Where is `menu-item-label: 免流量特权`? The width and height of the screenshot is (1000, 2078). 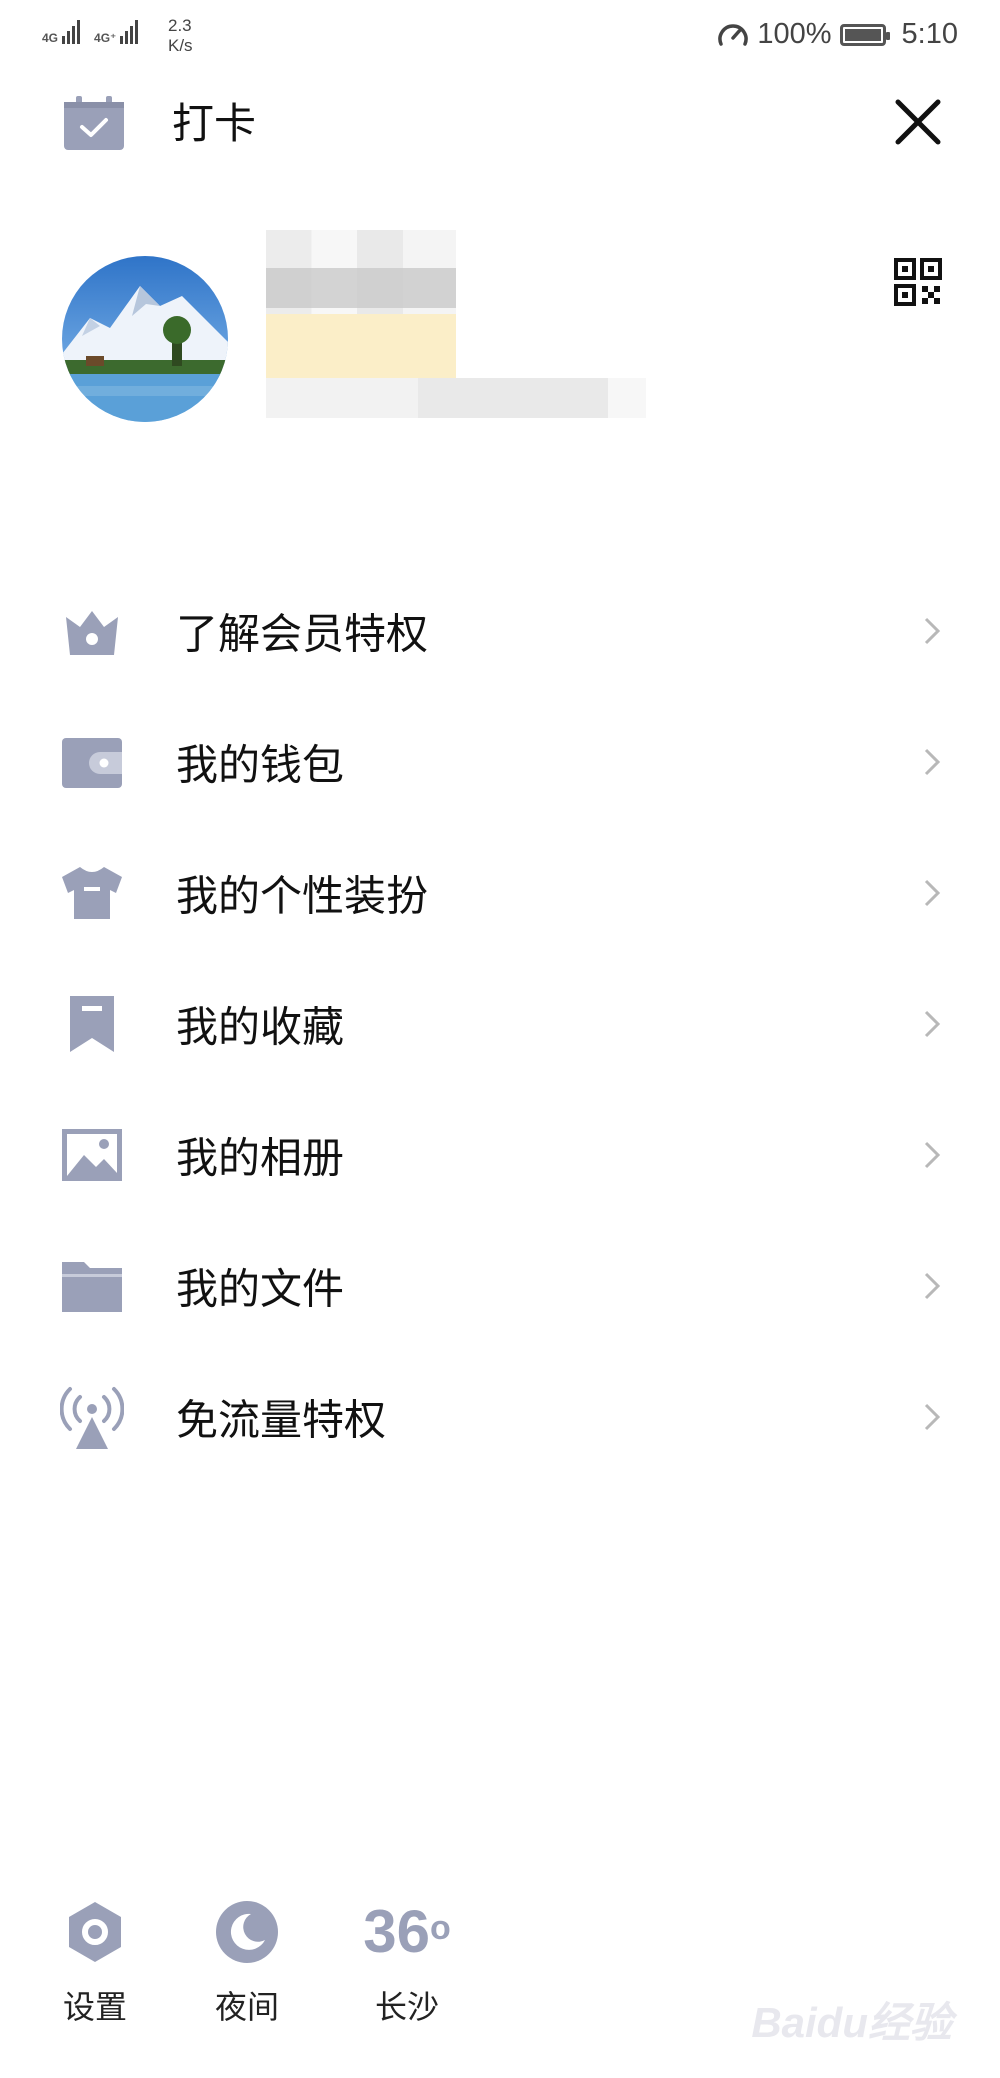
menu-item-label: 免流量特权 is located at coordinates (281, 1419).